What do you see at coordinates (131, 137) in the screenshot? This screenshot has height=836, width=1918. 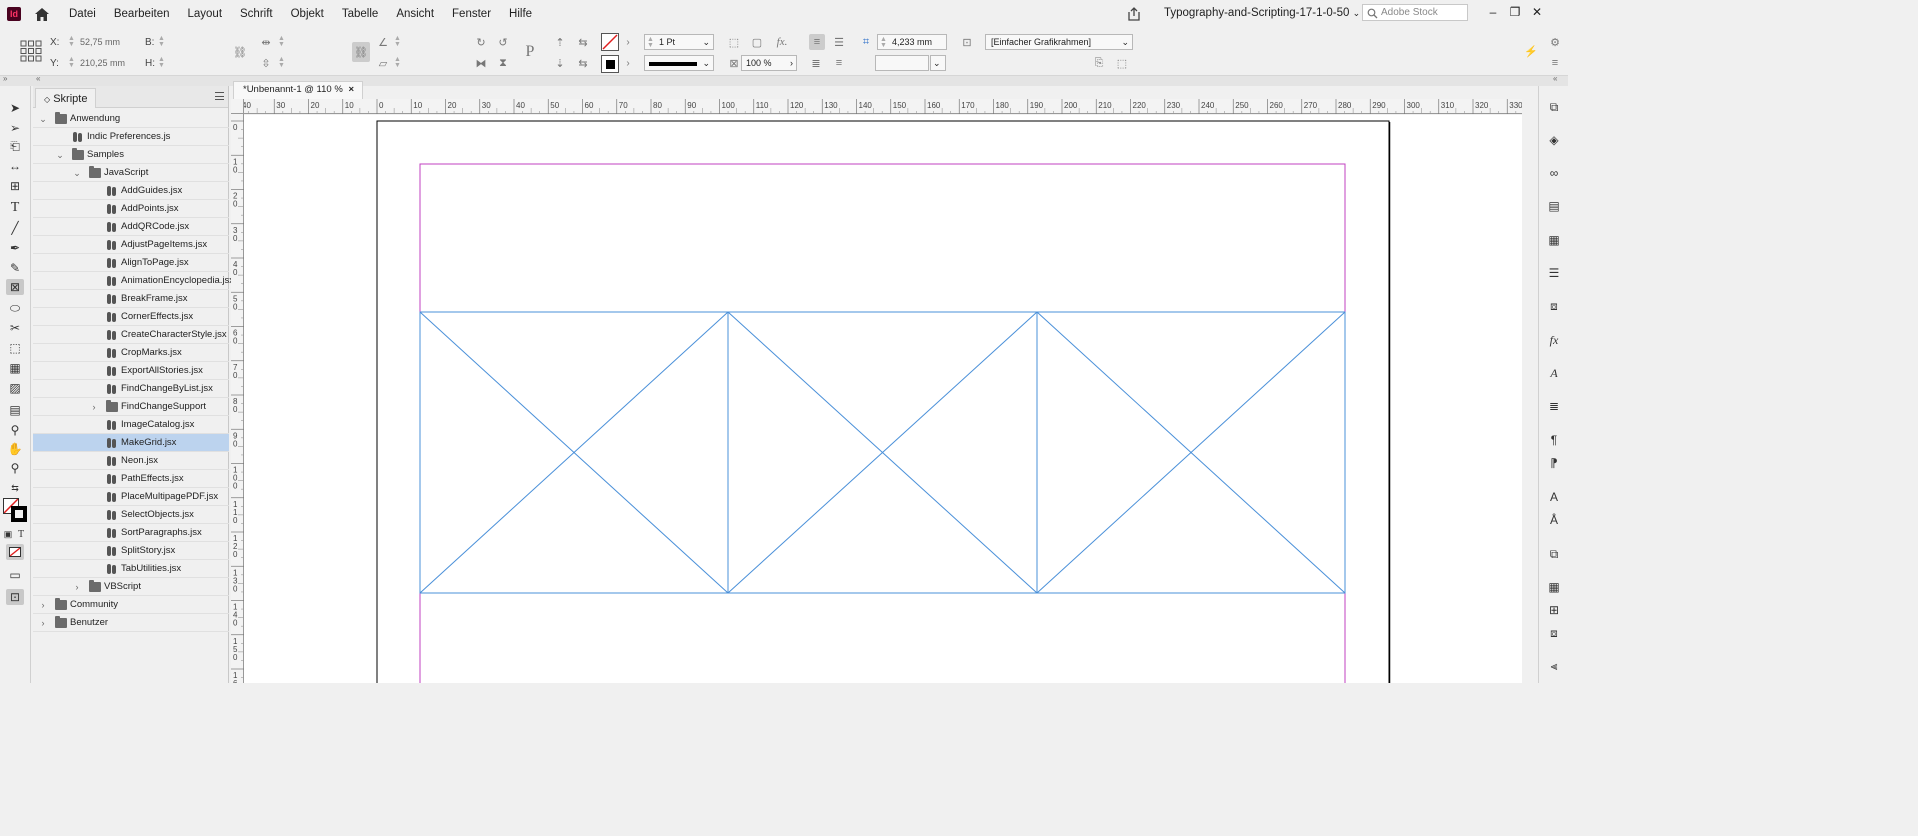 I see `tree-script: Indic Preferences.js` at bounding box center [131, 137].